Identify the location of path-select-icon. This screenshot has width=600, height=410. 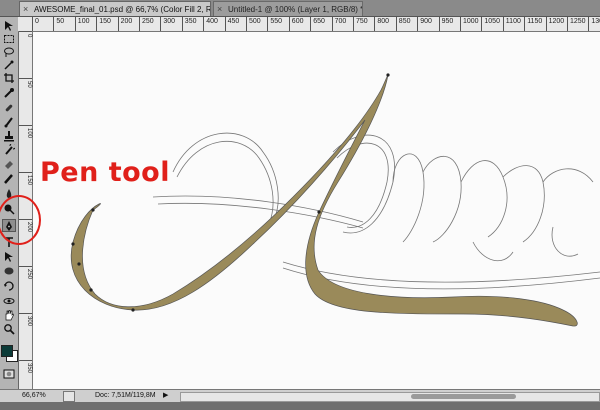
(9, 256).